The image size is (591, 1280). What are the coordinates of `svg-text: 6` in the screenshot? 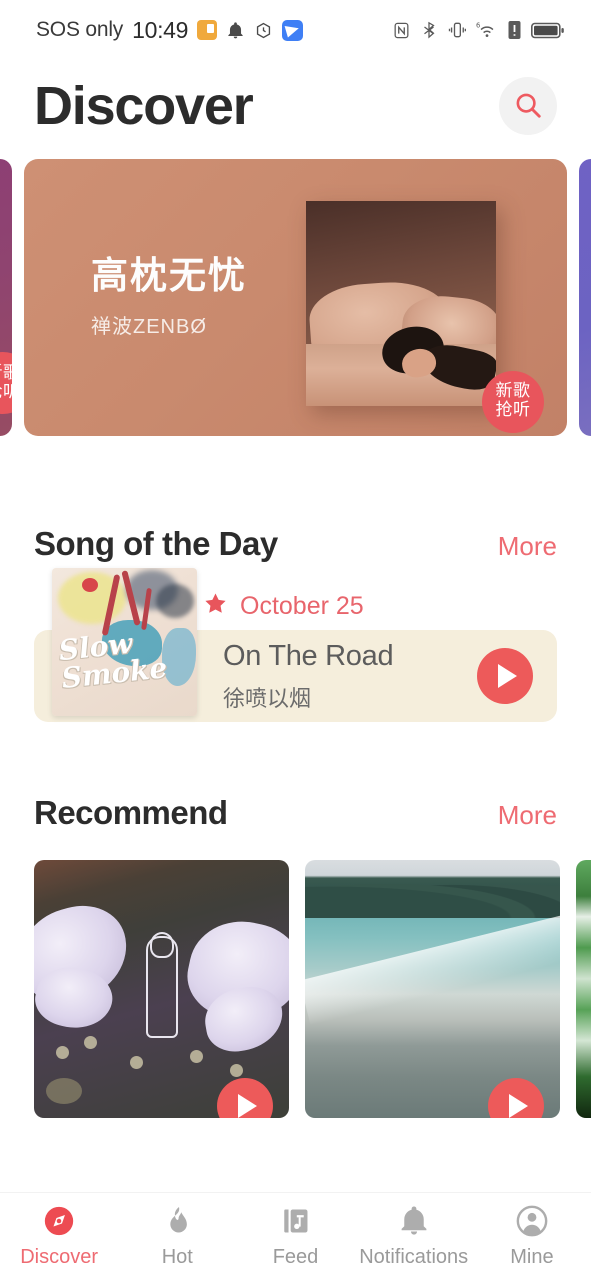 It's located at (478, 25).